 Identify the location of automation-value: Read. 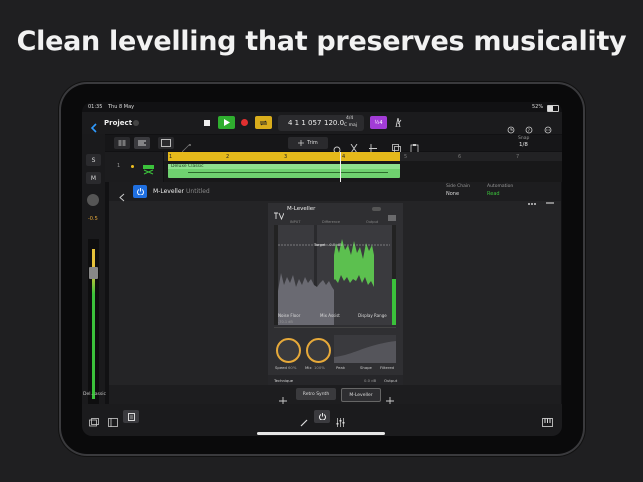
(493, 194).